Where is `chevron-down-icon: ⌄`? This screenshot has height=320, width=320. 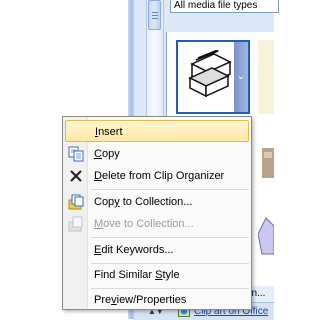 chevron-down-icon: ⌄ is located at coordinates (241, 77).